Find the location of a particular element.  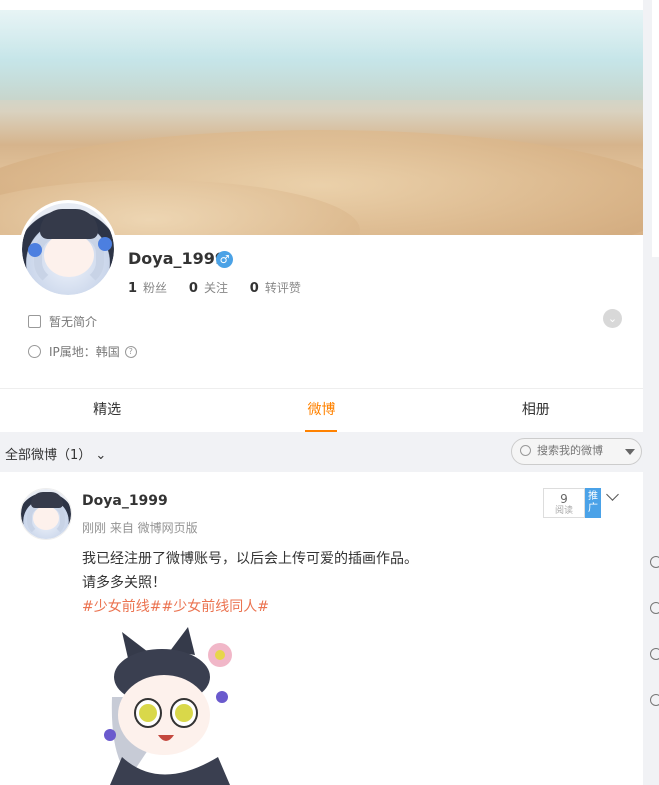

dropdown-caret-icon is located at coordinates (630, 452).